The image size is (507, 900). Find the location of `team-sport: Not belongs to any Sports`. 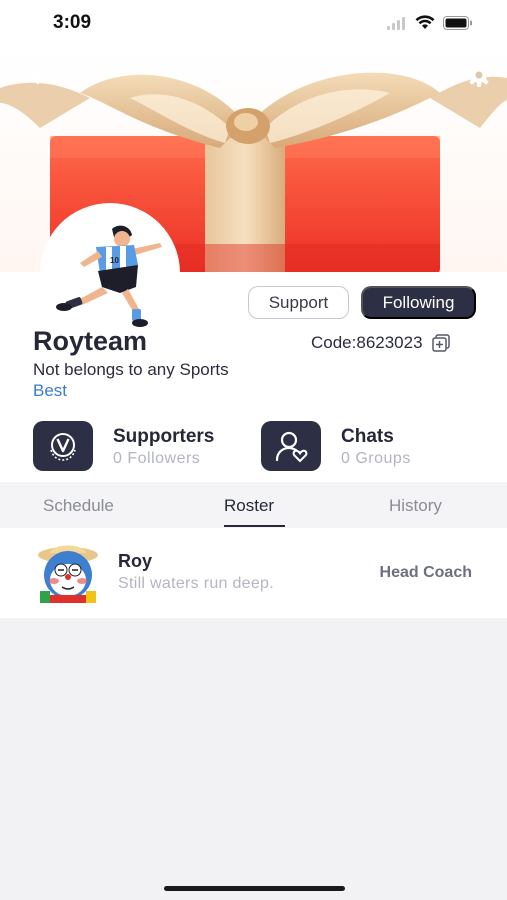

team-sport: Not belongs to any Sports is located at coordinates (131, 369).